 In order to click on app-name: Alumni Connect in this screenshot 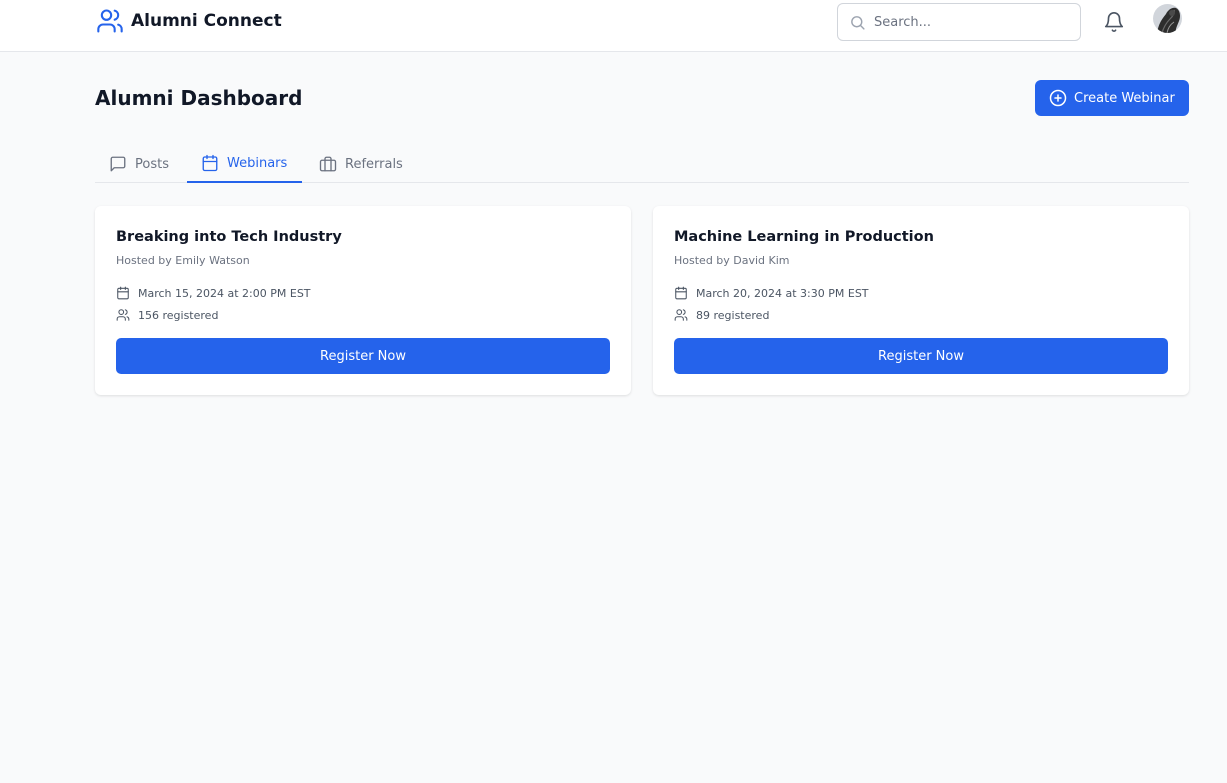, I will do `click(206, 21)`.